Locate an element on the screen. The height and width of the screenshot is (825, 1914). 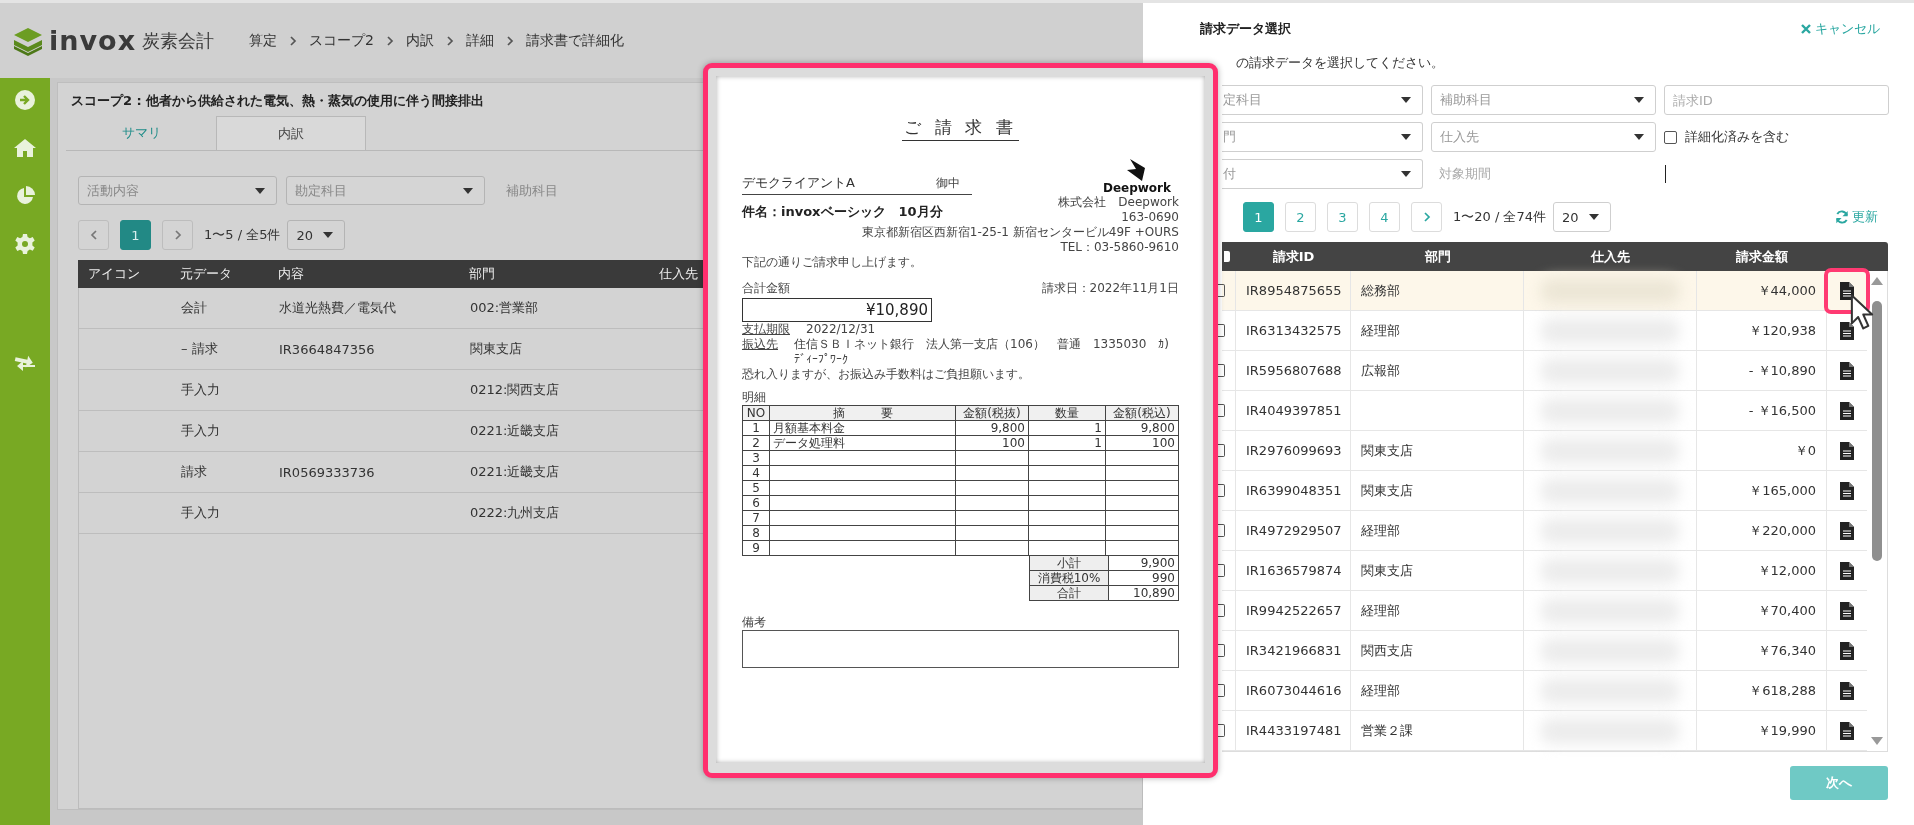
filter-label: 対象期間 is located at coordinates (1465, 174).